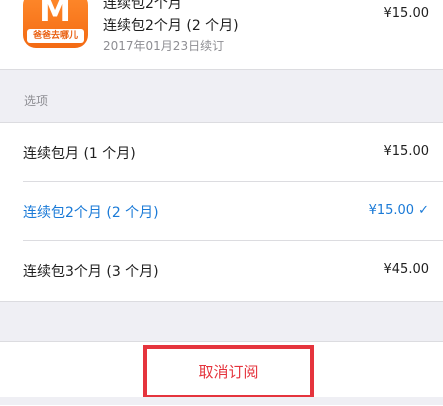 This screenshot has width=443, height=406. Describe the element at coordinates (36, 101) in the screenshot. I see `options-section-label: 选项` at that location.